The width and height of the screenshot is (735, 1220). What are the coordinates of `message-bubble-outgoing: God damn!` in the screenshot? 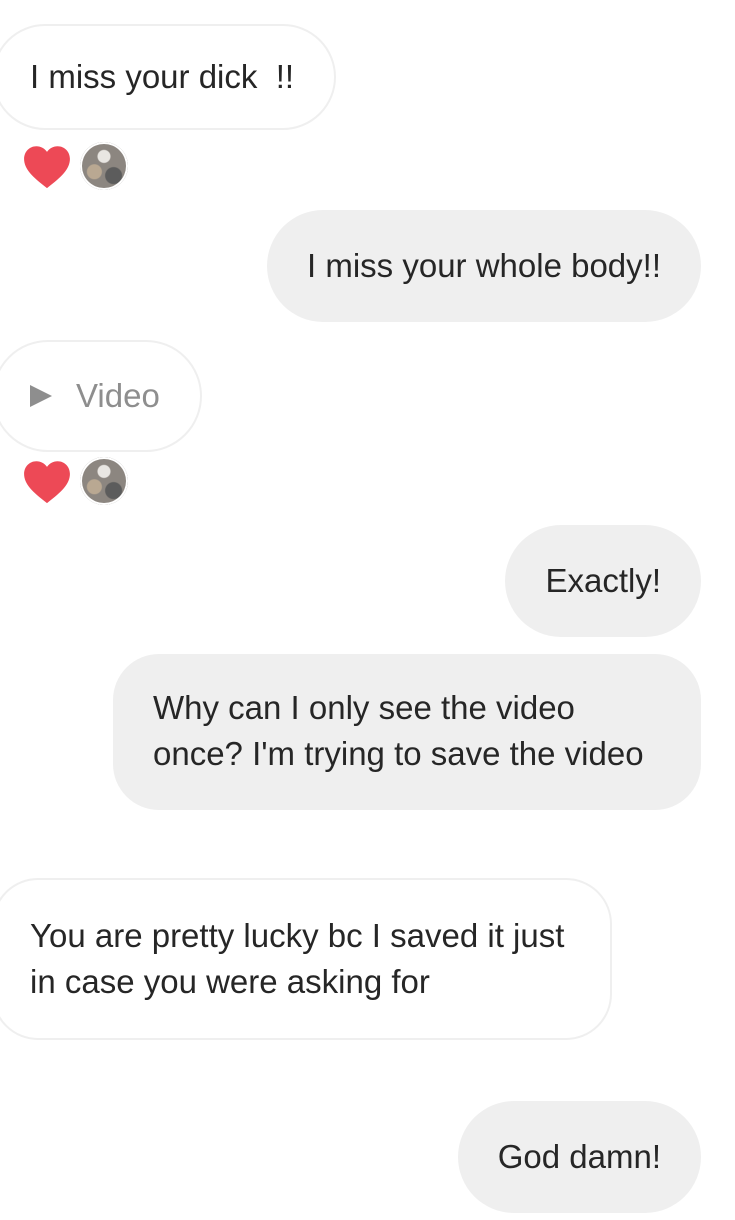 It's located at (579, 1157).